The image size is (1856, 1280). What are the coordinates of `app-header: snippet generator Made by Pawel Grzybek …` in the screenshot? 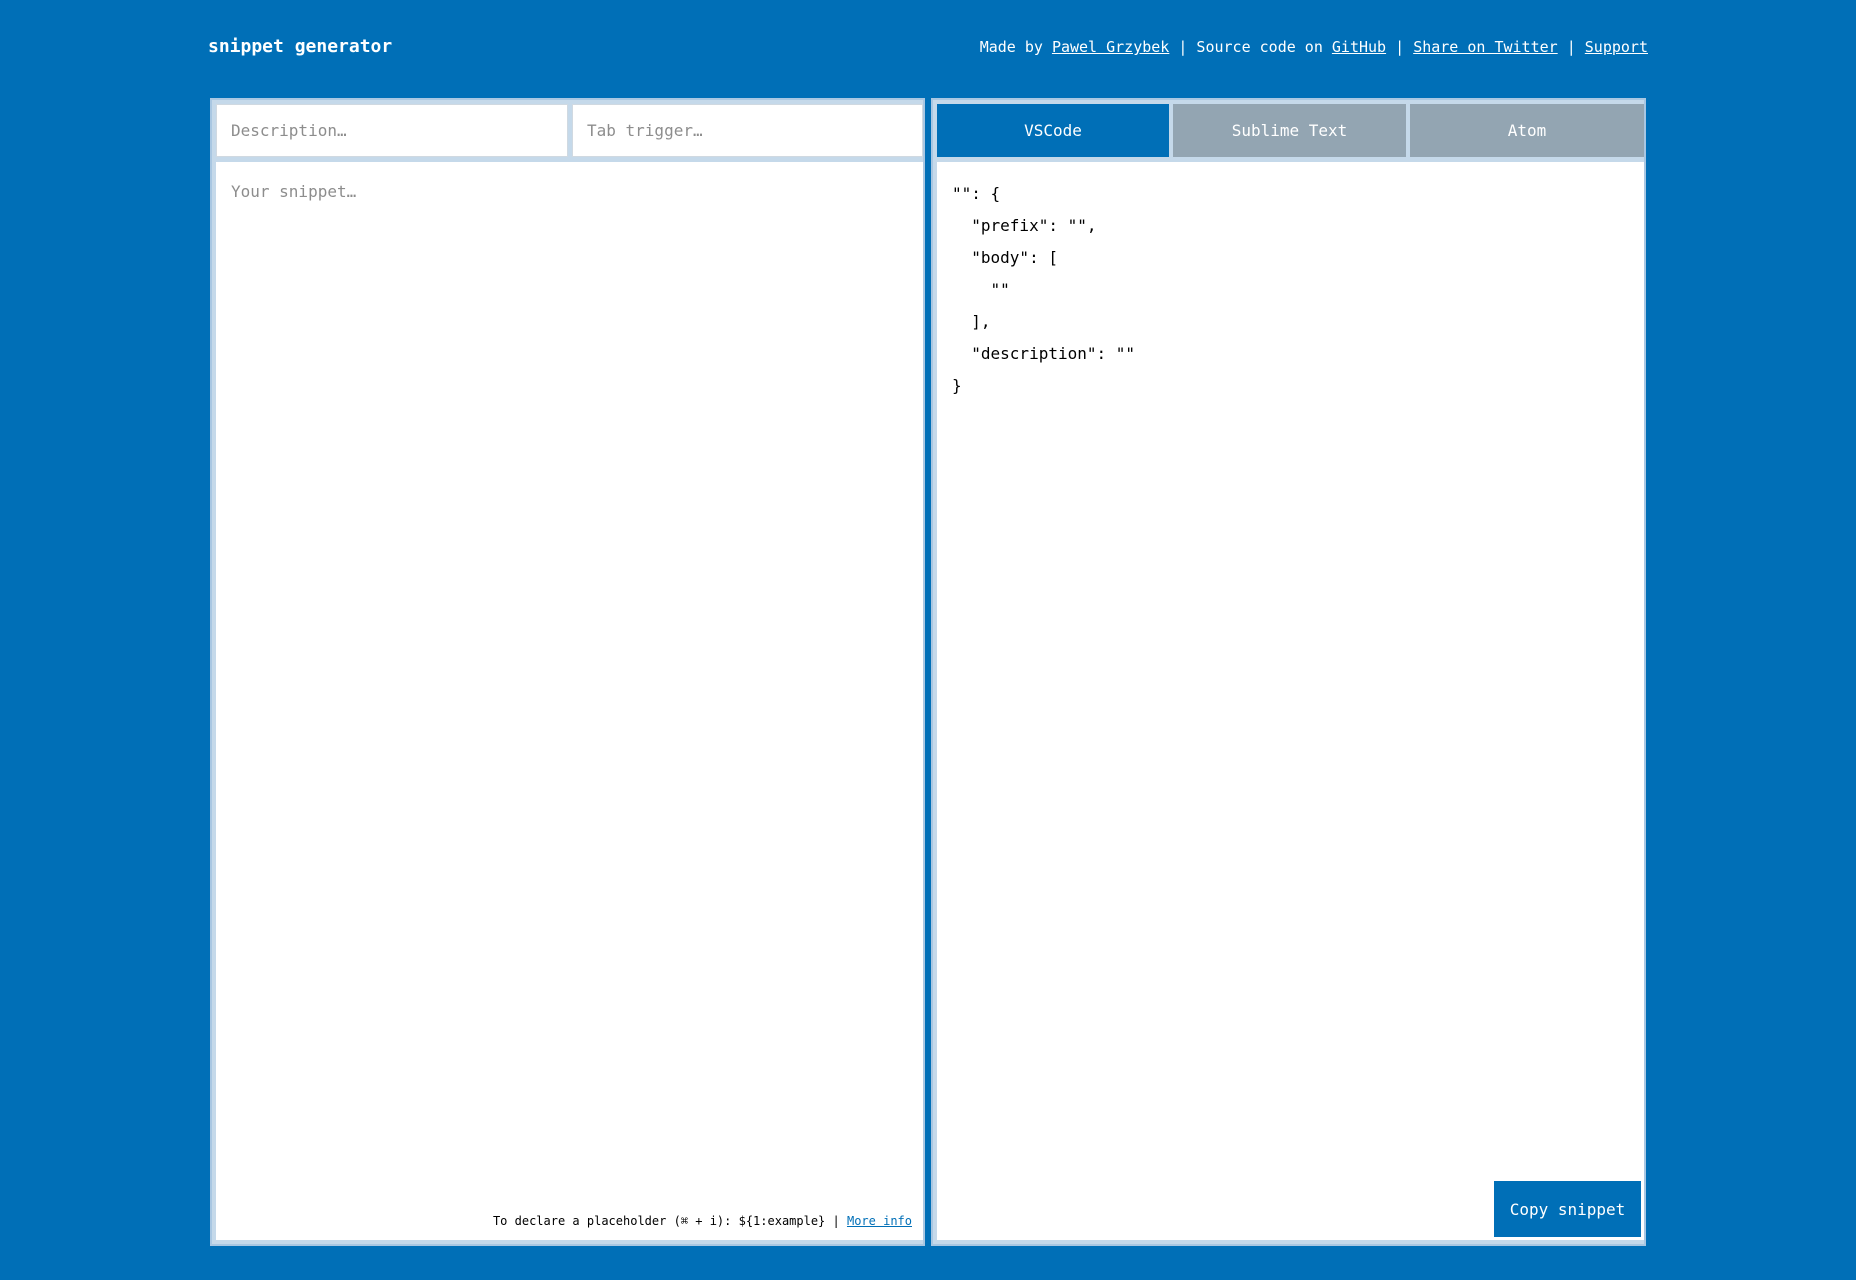 It's located at (928, 48).